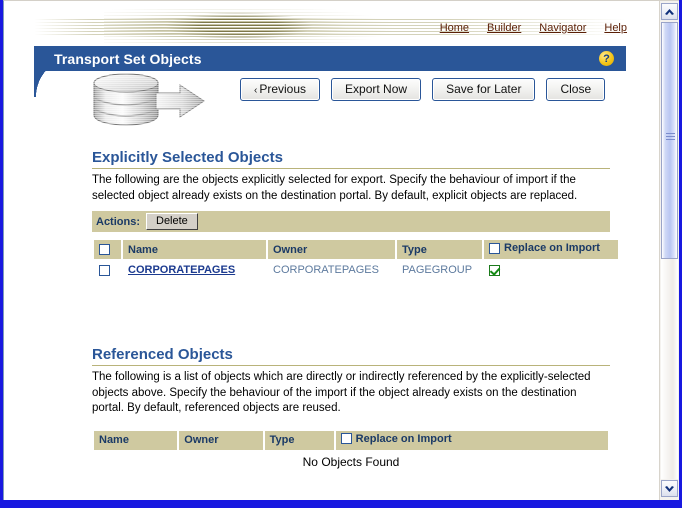 The height and width of the screenshot is (508, 682). Describe the element at coordinates (504, 28) in the screenshot. I see `nav-link-builder: Builder` at that location.